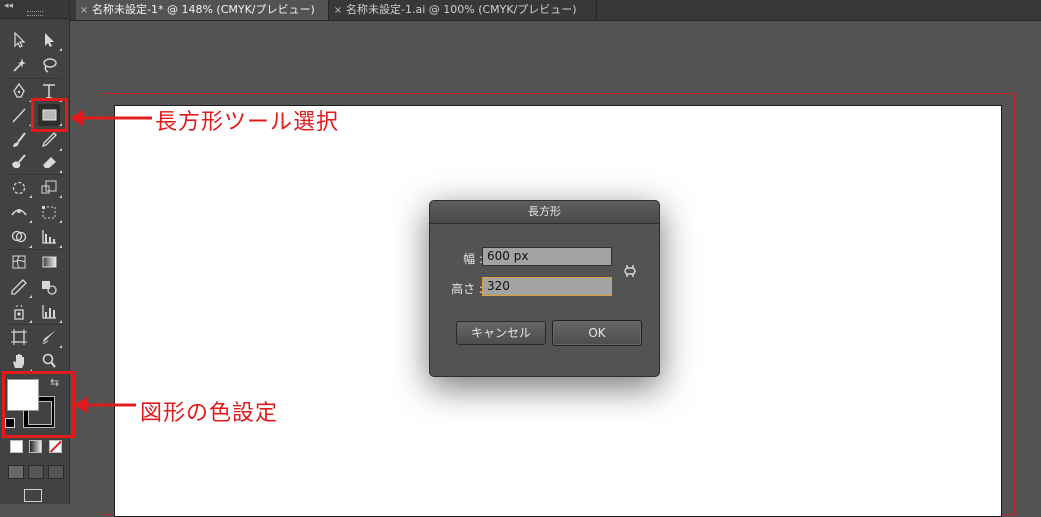 This screenshot has width=1041, height=517. I want to click on magic-wand-tool, so click(19, 65).